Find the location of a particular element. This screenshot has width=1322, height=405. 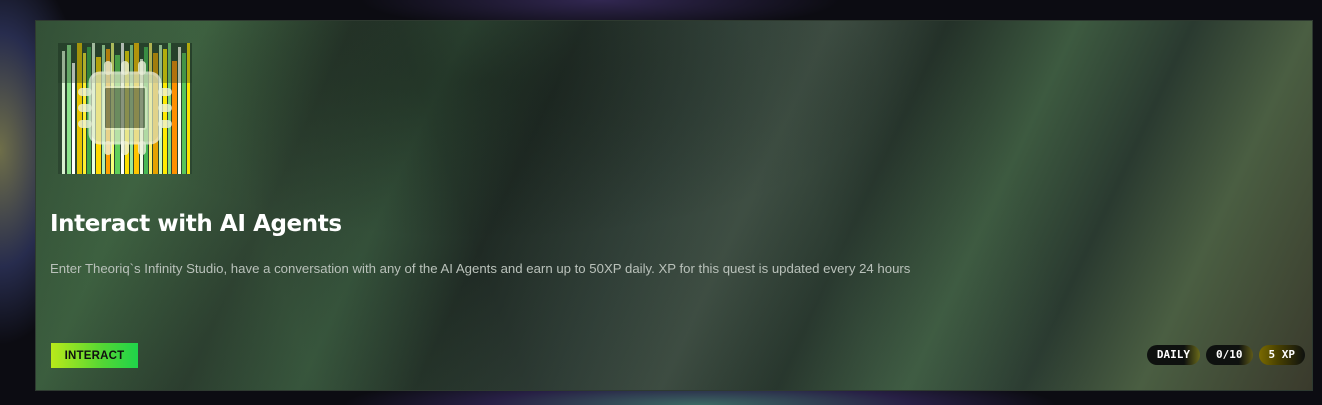

quest-title: Interact with AI Agents is located at coordinates (196, 224).